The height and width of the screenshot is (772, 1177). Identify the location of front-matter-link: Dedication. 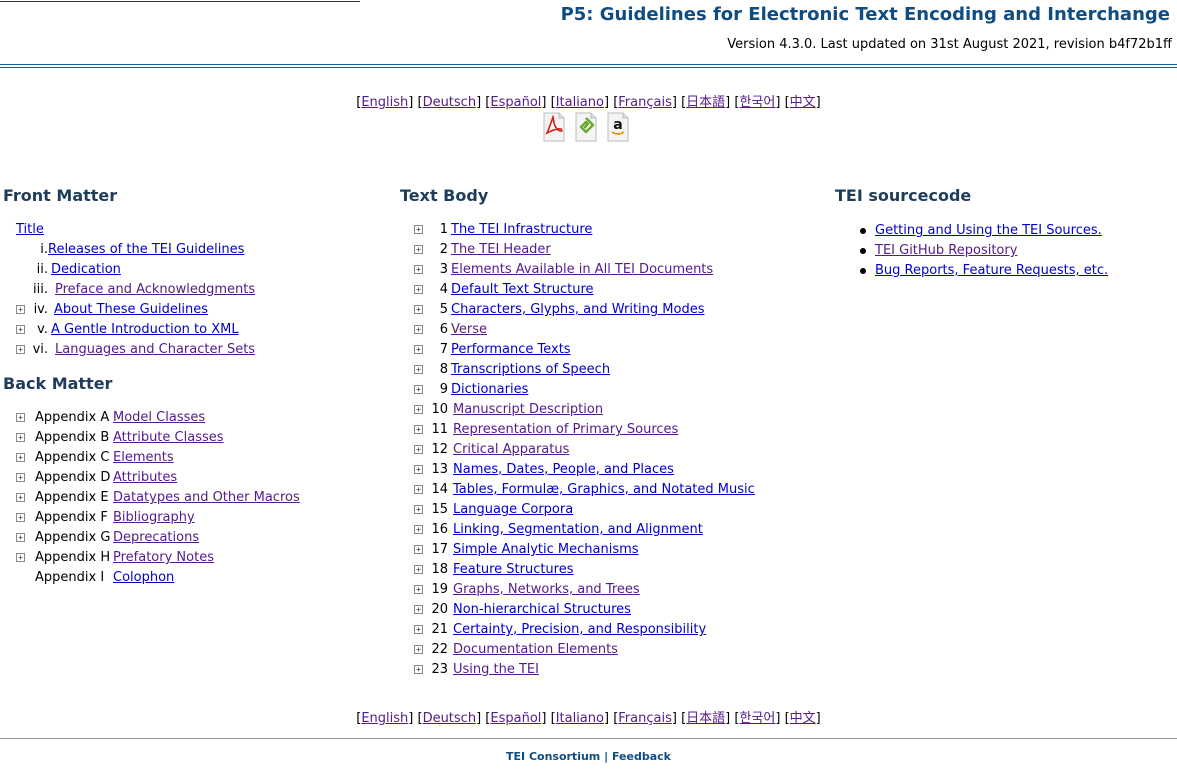
(86, 270).